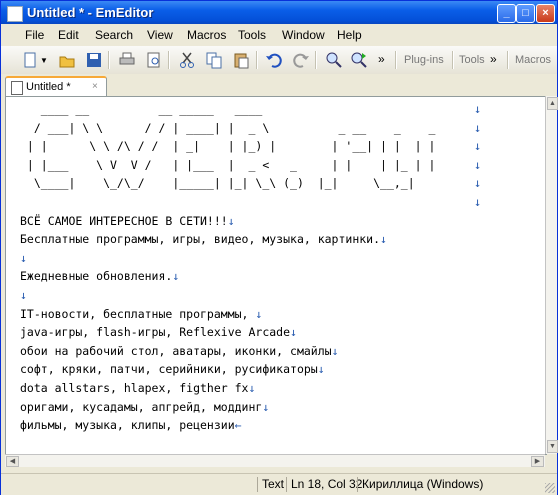 Image resolution: width=558 pixels, height=495 pixels. What do you see at coordinates (270, 484) in the screenshot?
I see `status-mode: Text` at bounding box center [270, 484].